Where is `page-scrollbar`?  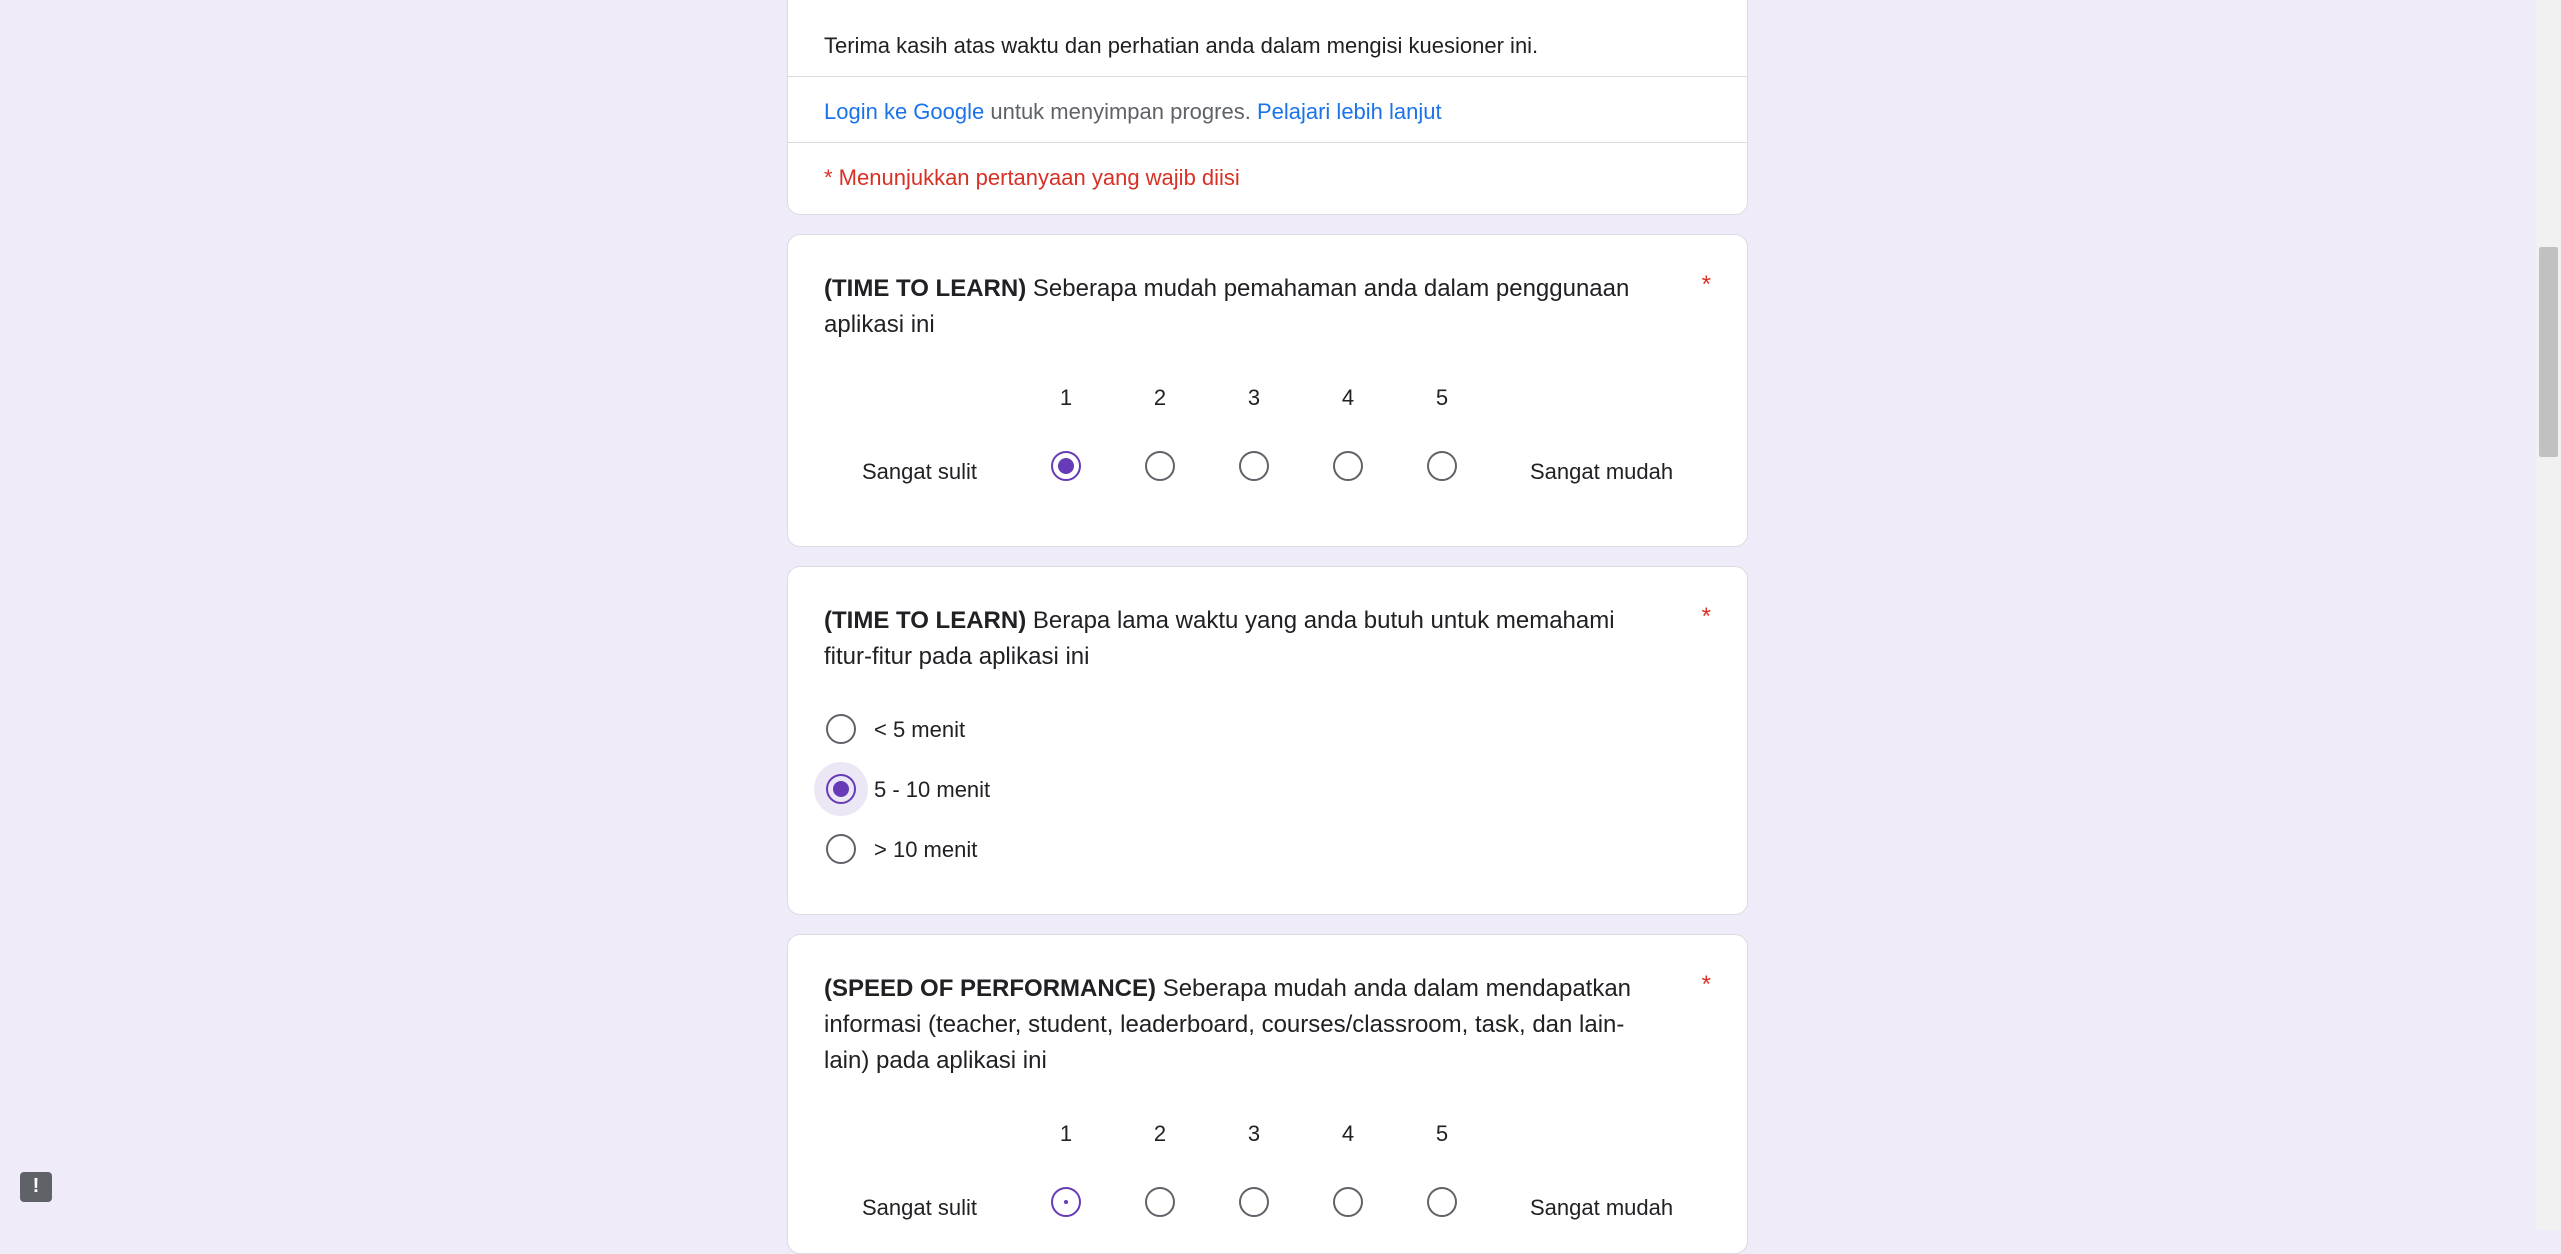 page-scrollbar is located at coordinates (2548, 615).